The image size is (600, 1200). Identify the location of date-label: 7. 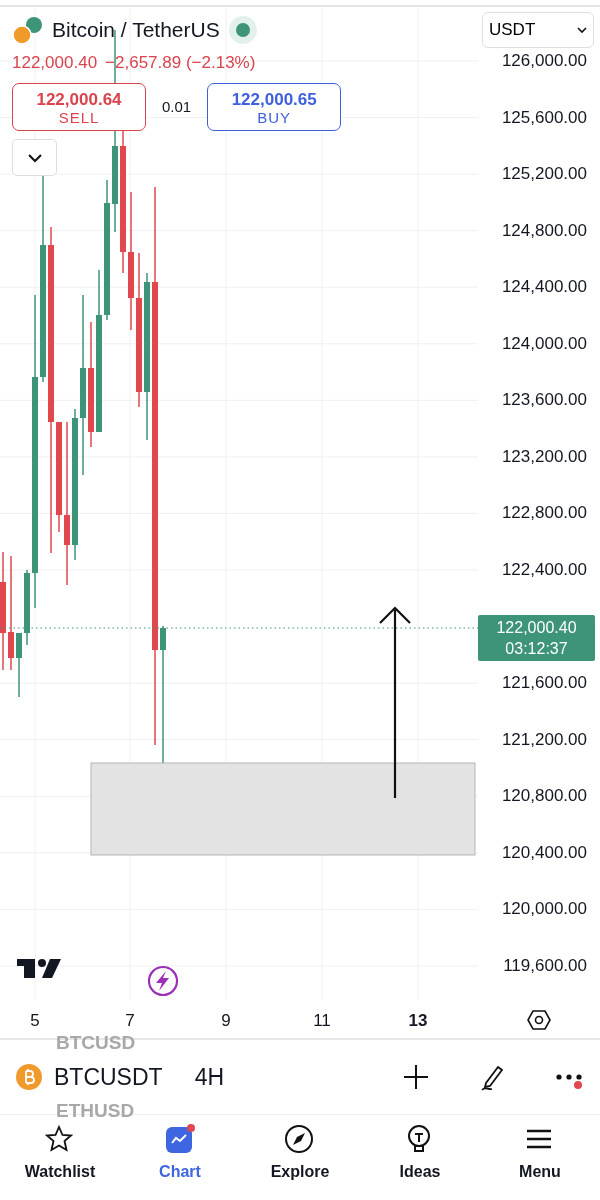
(130, 1021).